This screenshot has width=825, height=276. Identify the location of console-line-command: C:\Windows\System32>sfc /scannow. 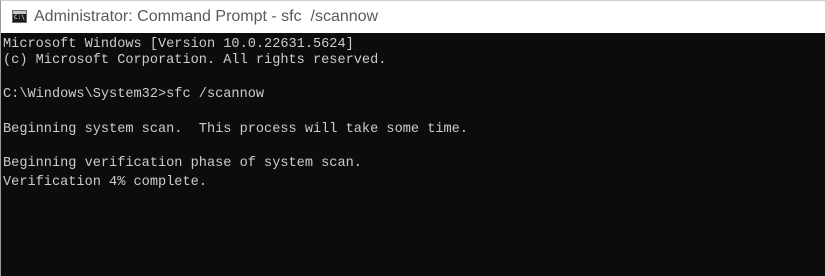
(134, 94).